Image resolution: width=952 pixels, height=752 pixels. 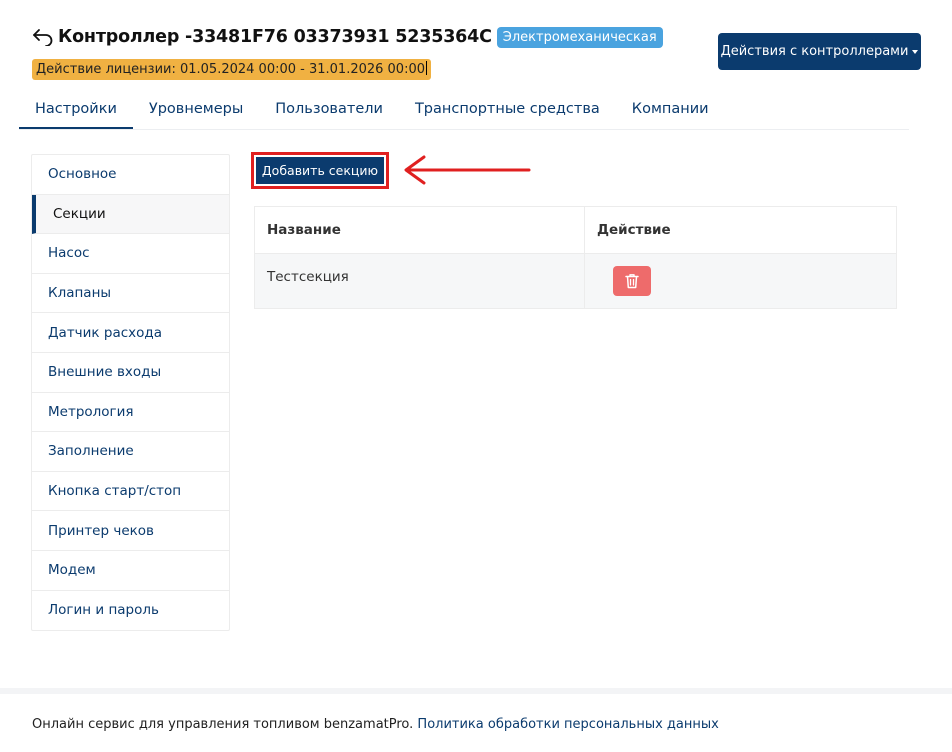 I want to click on text-cursor, so click(x=427, y=68).